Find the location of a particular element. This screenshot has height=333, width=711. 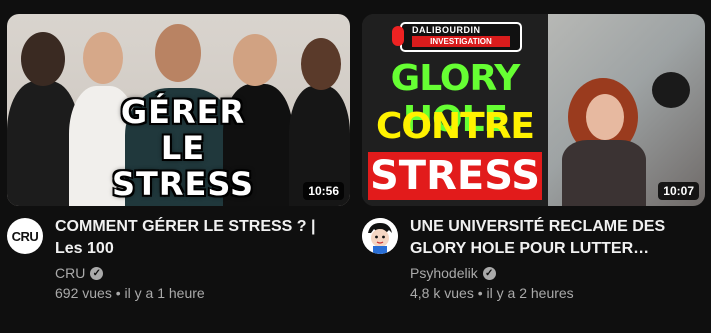

channel-avatar is located at coordinates (380, 236).